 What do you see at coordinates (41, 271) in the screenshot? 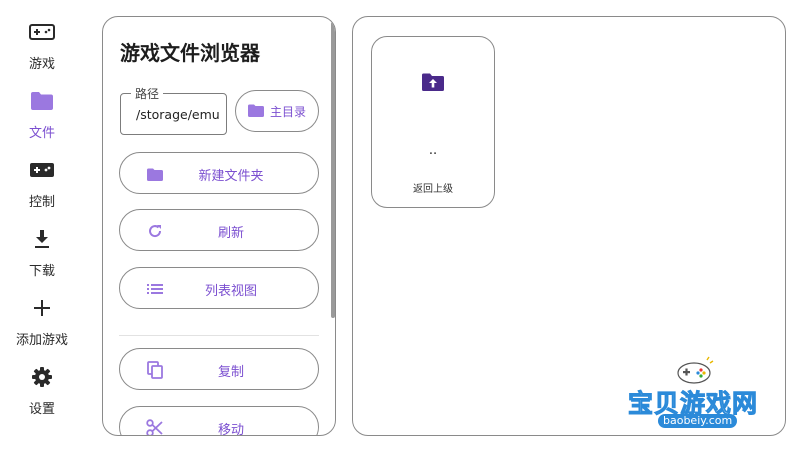
I see `nav-label-downloads: 下载` at bounding box center [41, 271].